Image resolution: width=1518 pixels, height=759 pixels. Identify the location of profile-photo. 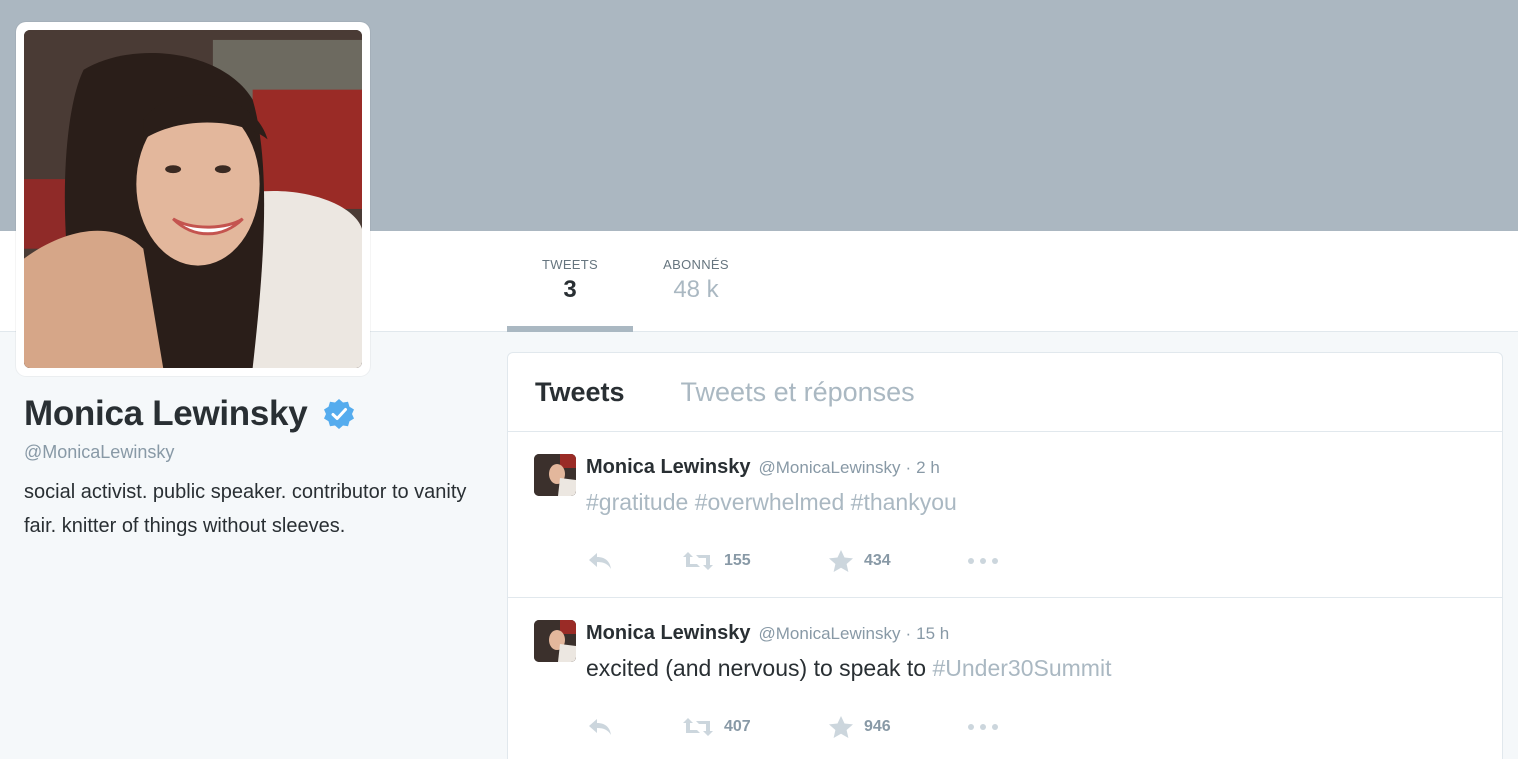
(193, 199).